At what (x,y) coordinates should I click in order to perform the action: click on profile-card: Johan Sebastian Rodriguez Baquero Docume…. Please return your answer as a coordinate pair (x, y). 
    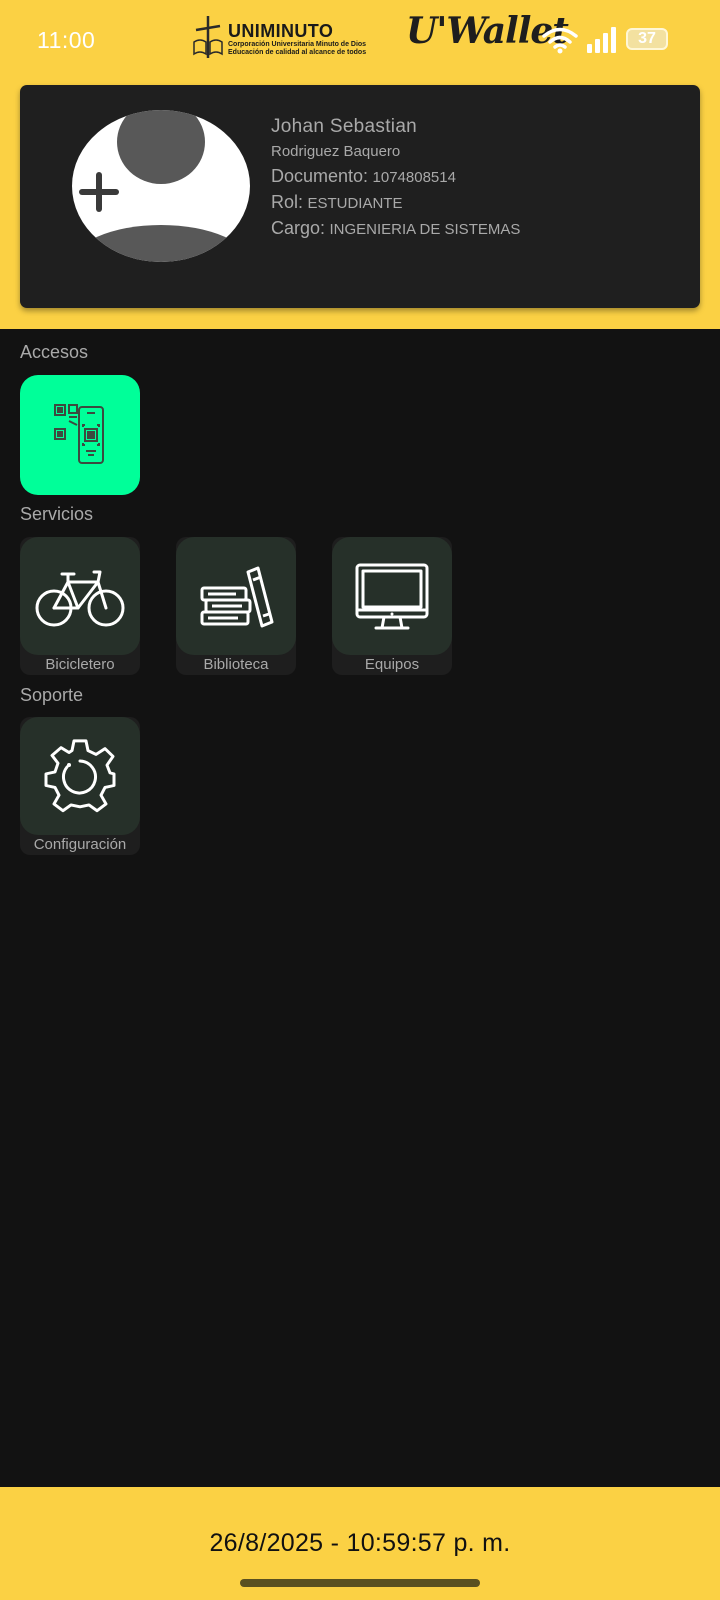
    Looking at the image, I should click on (360, 196).